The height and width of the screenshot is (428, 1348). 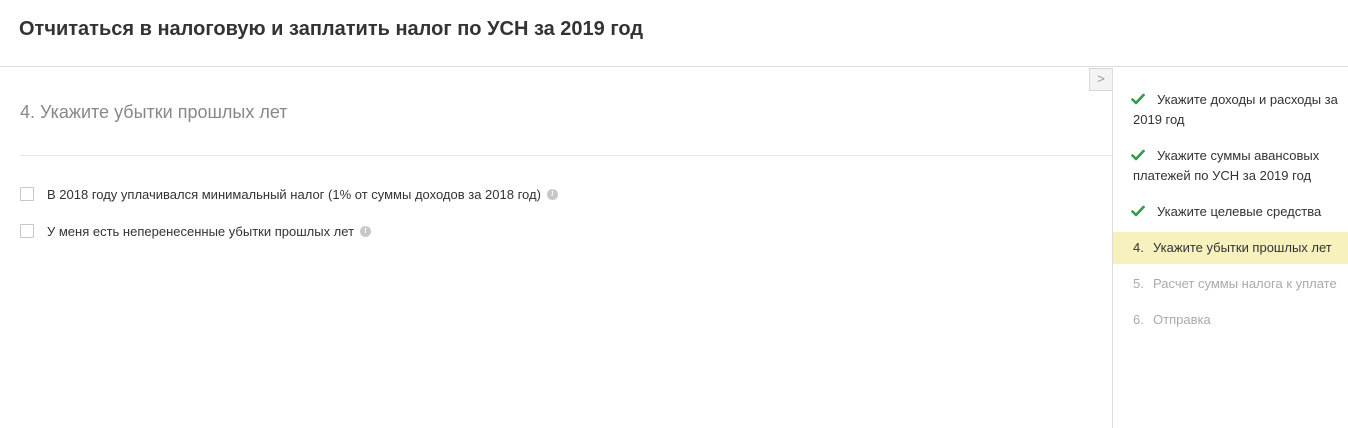 What do you see at coordinates (1182, 319) in the screenshot?
I see `step-label: Отправка` at bounding box center [1182, 319].